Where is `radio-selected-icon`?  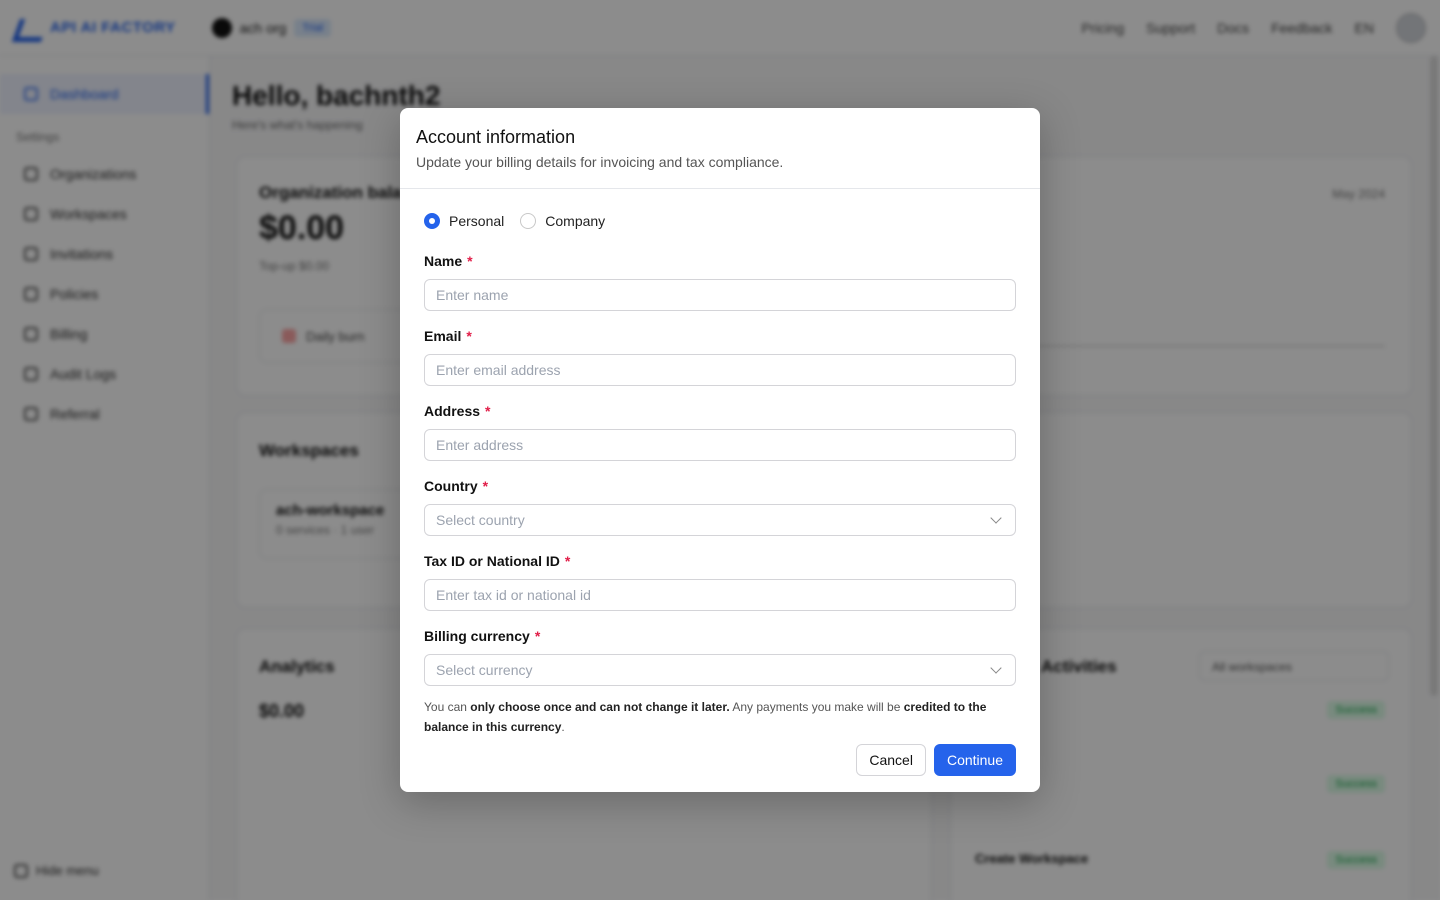 radio-selected-icon is located at coordinates (432, 221).